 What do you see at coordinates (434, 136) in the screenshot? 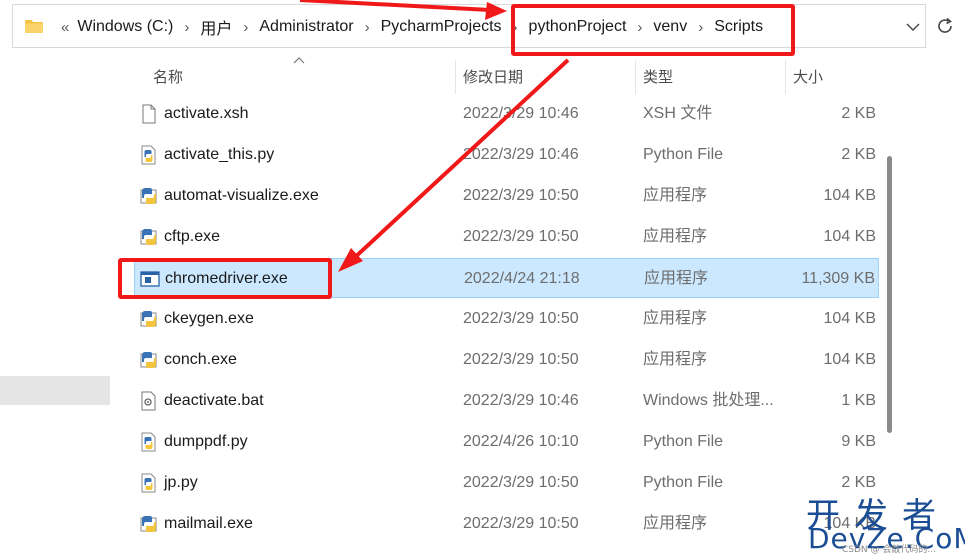
I see `annotation-arrows` at bounding box center [434, 136].